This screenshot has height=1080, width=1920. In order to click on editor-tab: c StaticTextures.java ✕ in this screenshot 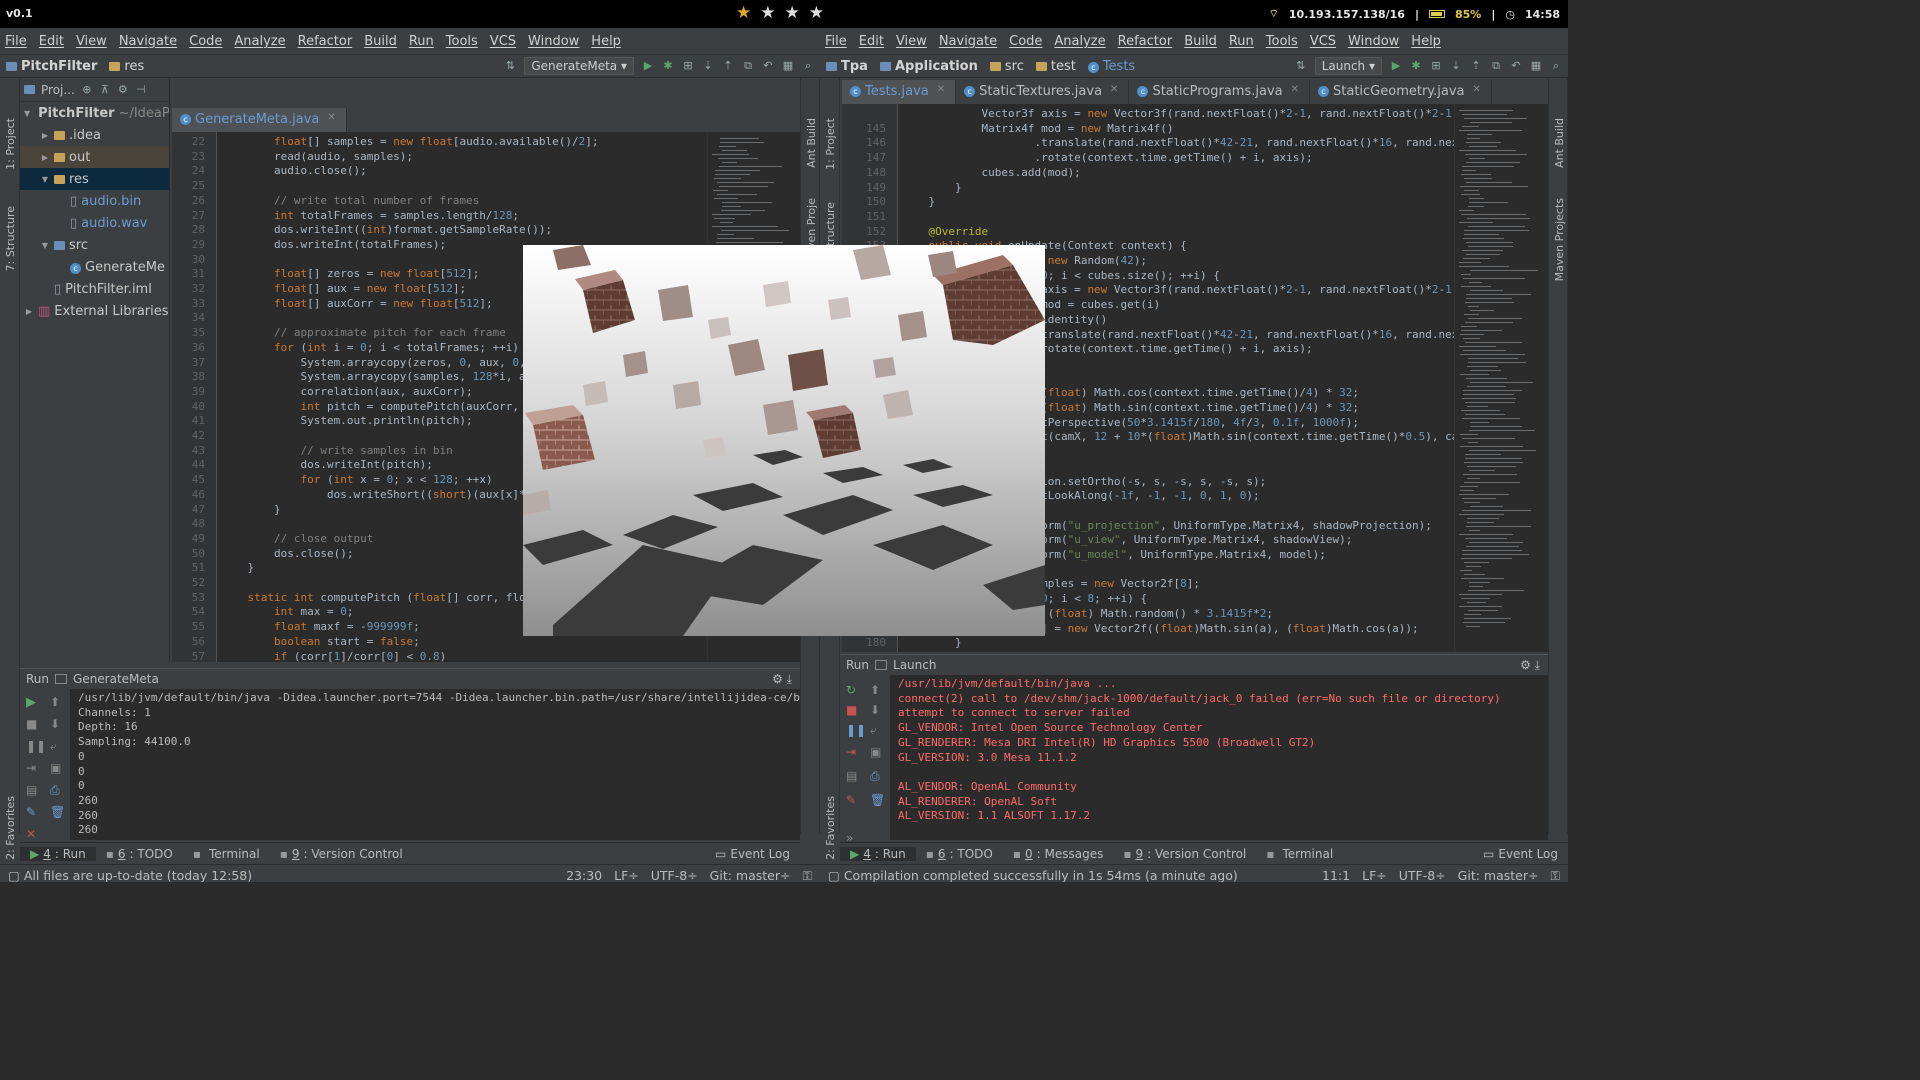, I will do `click(1043, 92)`.